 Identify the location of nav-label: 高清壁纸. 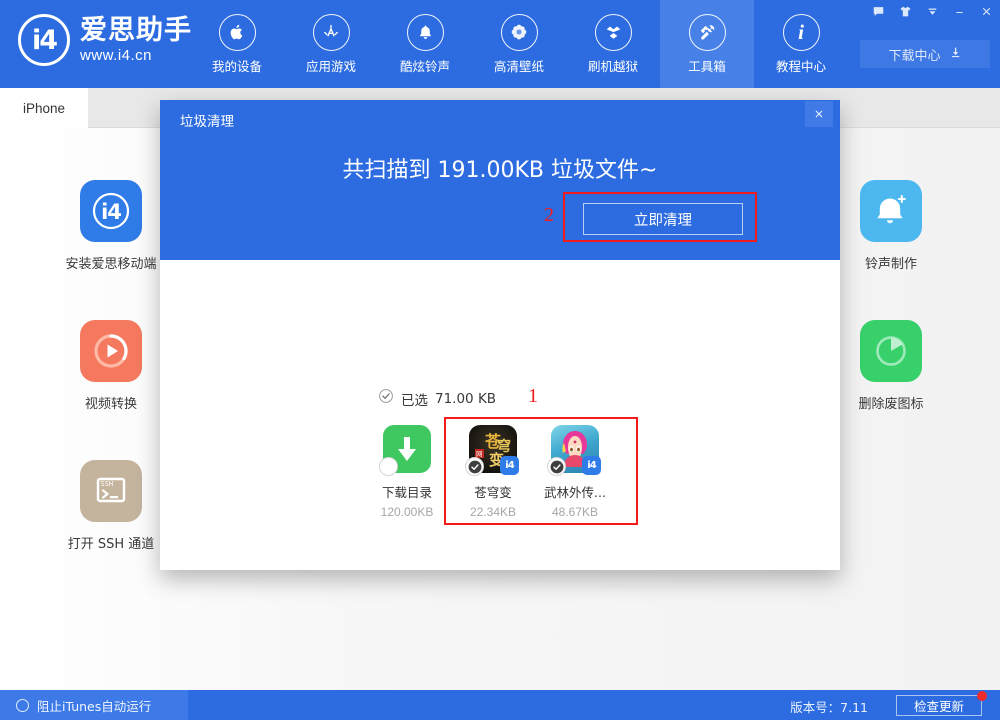
(518, 66).